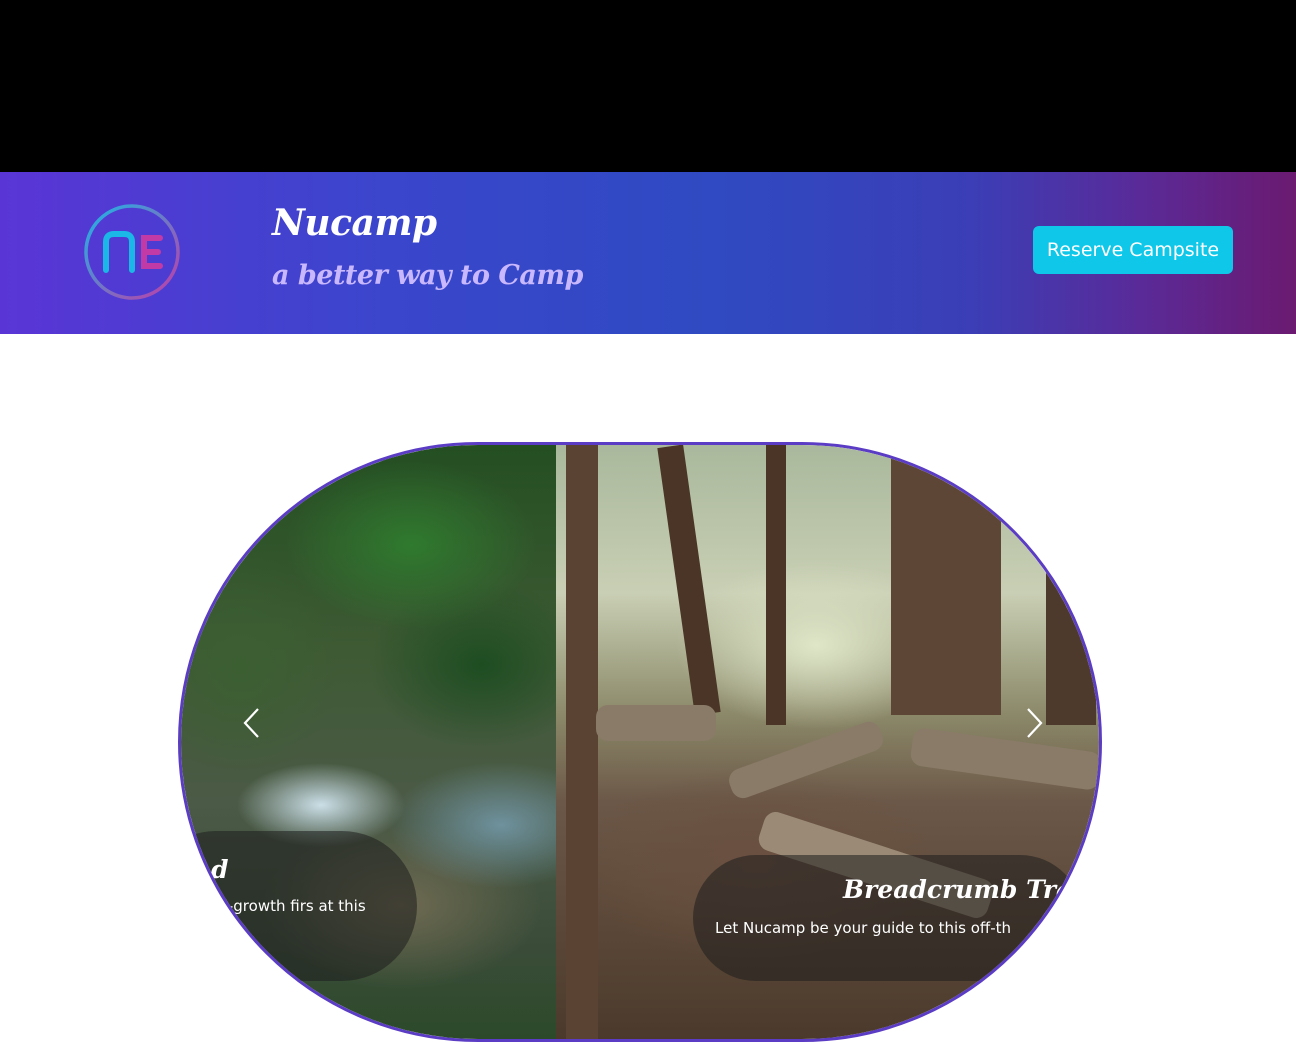 The image size is (1296, 1042). What do you see at coordinates (220, 869) in the screenshot?
I see `caption-title: d` at bounding box center [220, 869].